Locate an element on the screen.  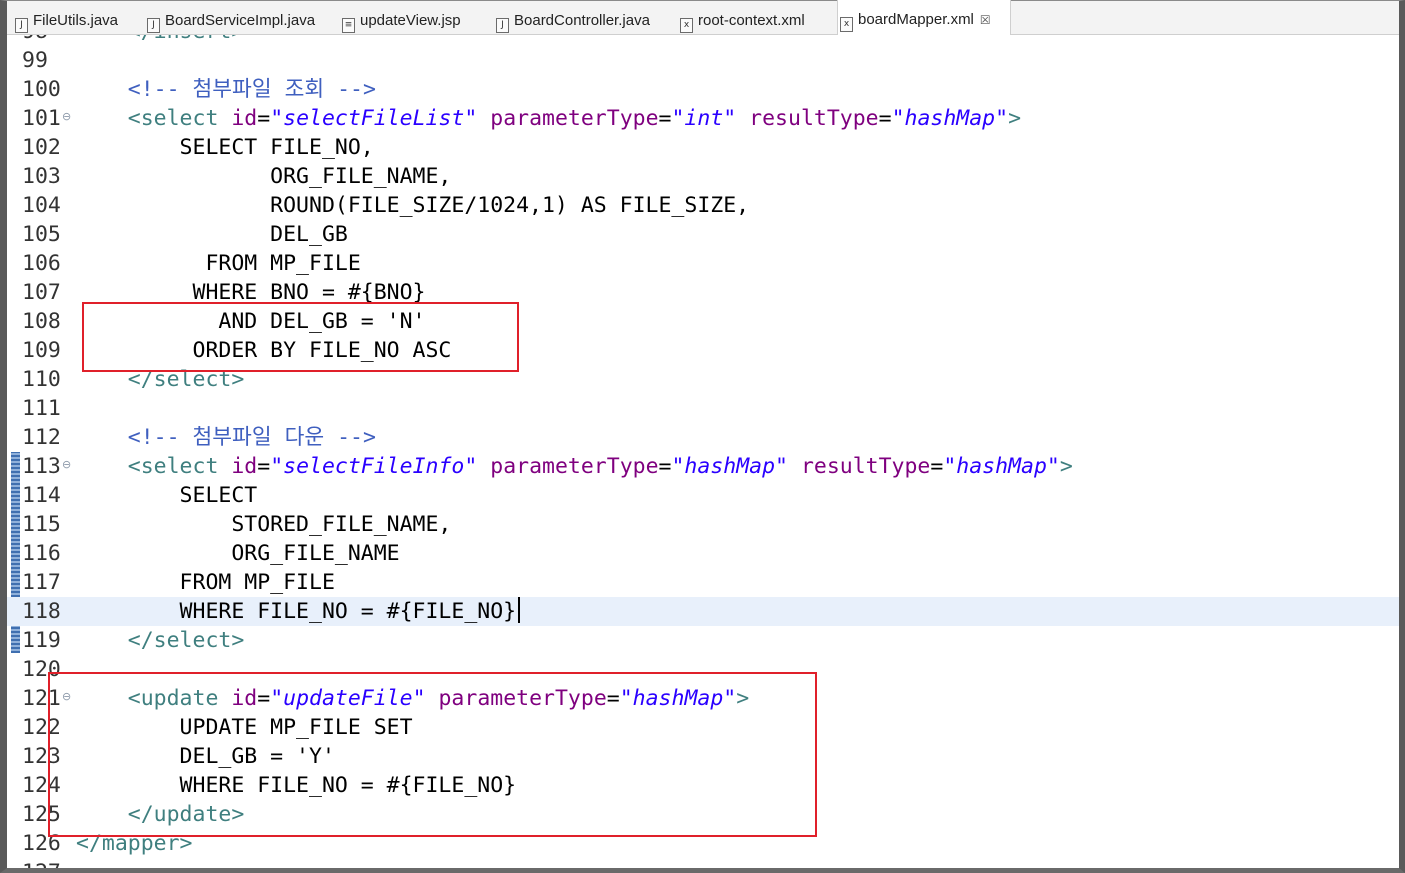
tab-boardmapper-xml: x boardMapper.xml ☒ is located at coordinates (924, 17).